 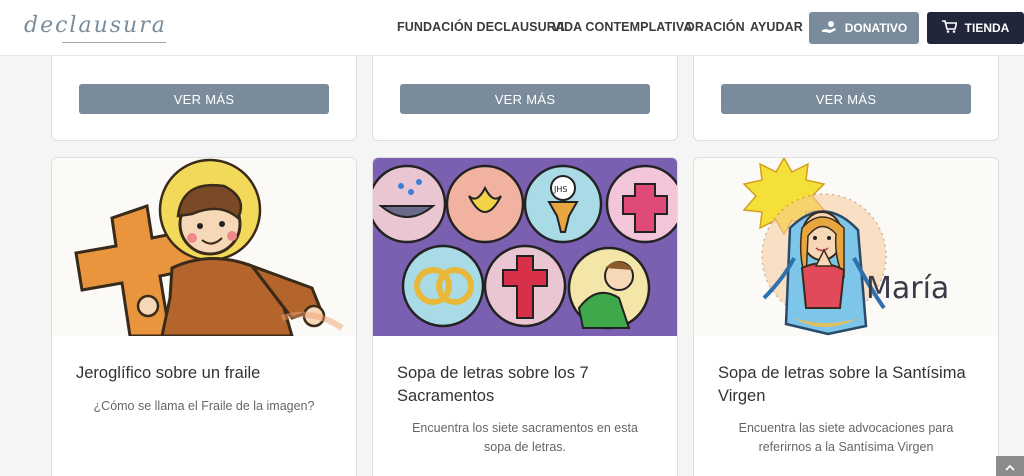 I want to click on scroll-to-top-button, so click(x=1010, y=466).